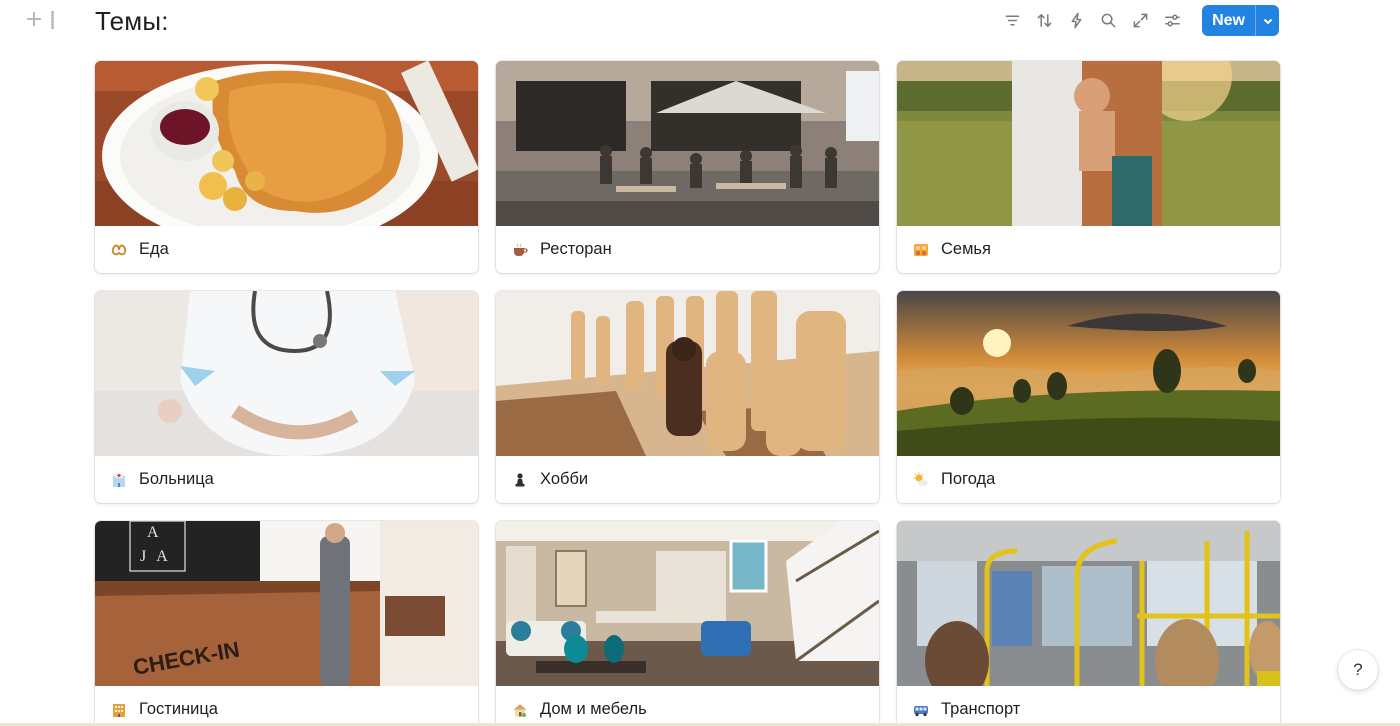  What do you see at coordinates (921, 710) in the screenshot?
I see `bus-icon` at bounding box center [921, 710].